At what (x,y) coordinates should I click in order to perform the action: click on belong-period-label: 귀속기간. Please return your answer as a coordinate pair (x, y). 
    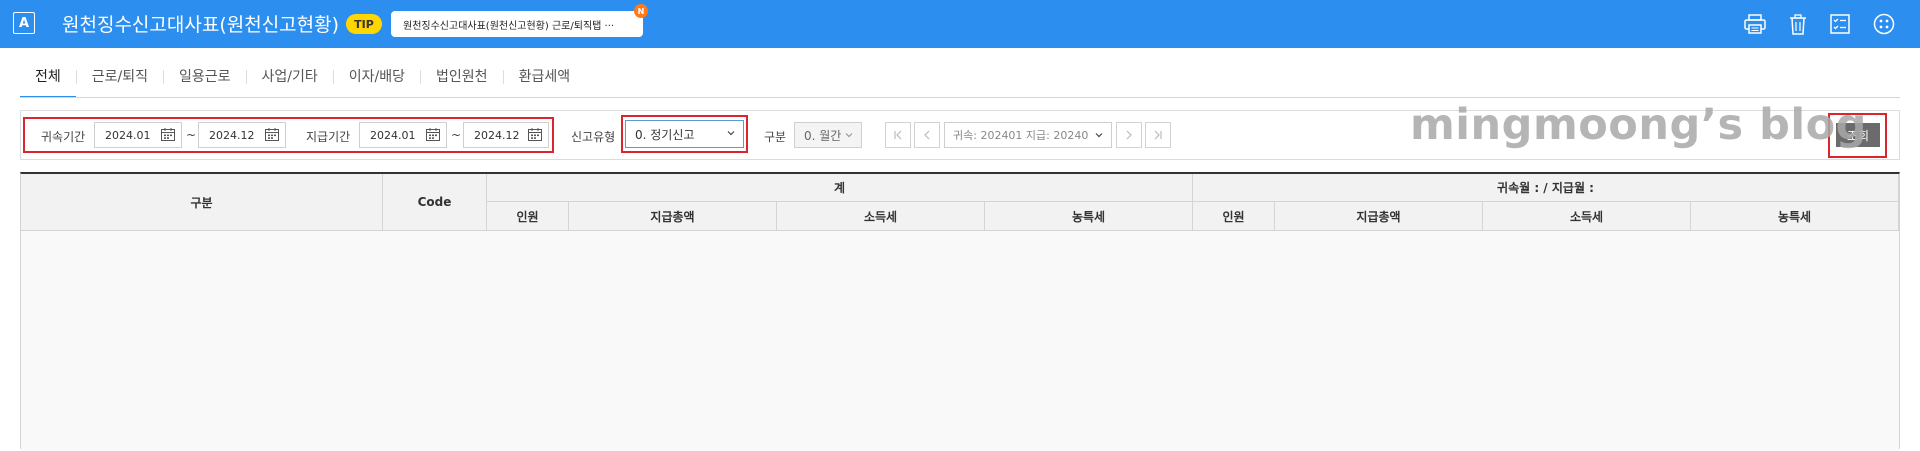
    Looking at the image, I should click on (63, 137).